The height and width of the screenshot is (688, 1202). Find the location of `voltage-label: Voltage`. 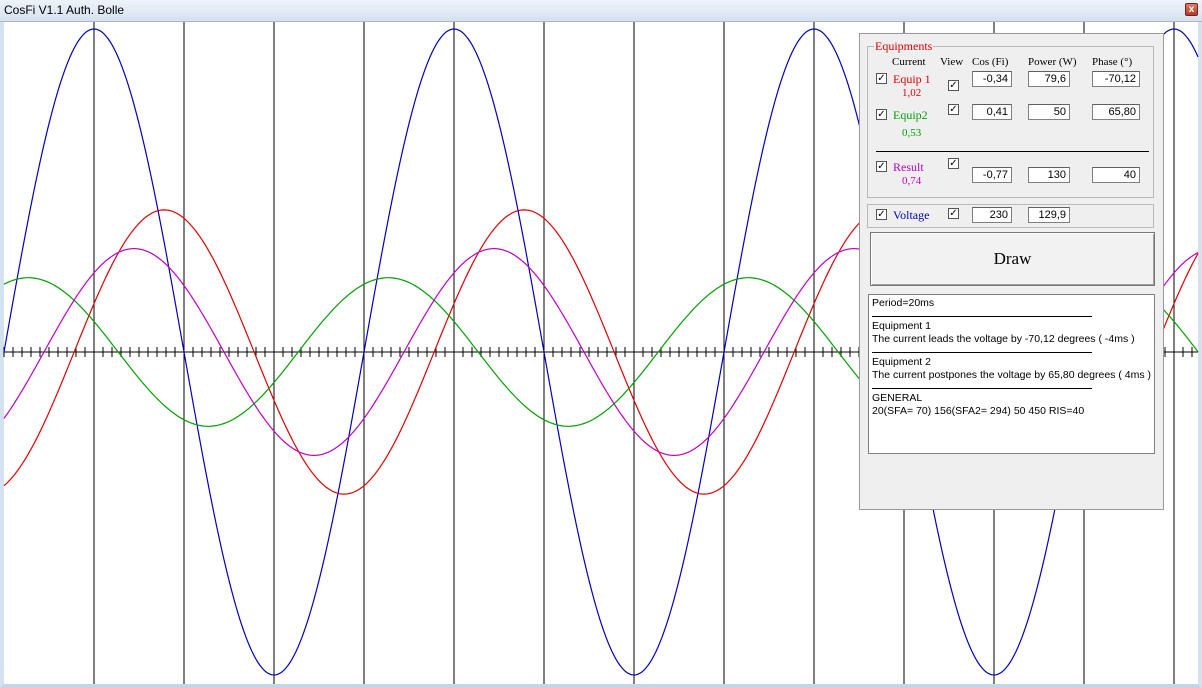

voltage-label: Voltage is located at coordinates (911, 215).